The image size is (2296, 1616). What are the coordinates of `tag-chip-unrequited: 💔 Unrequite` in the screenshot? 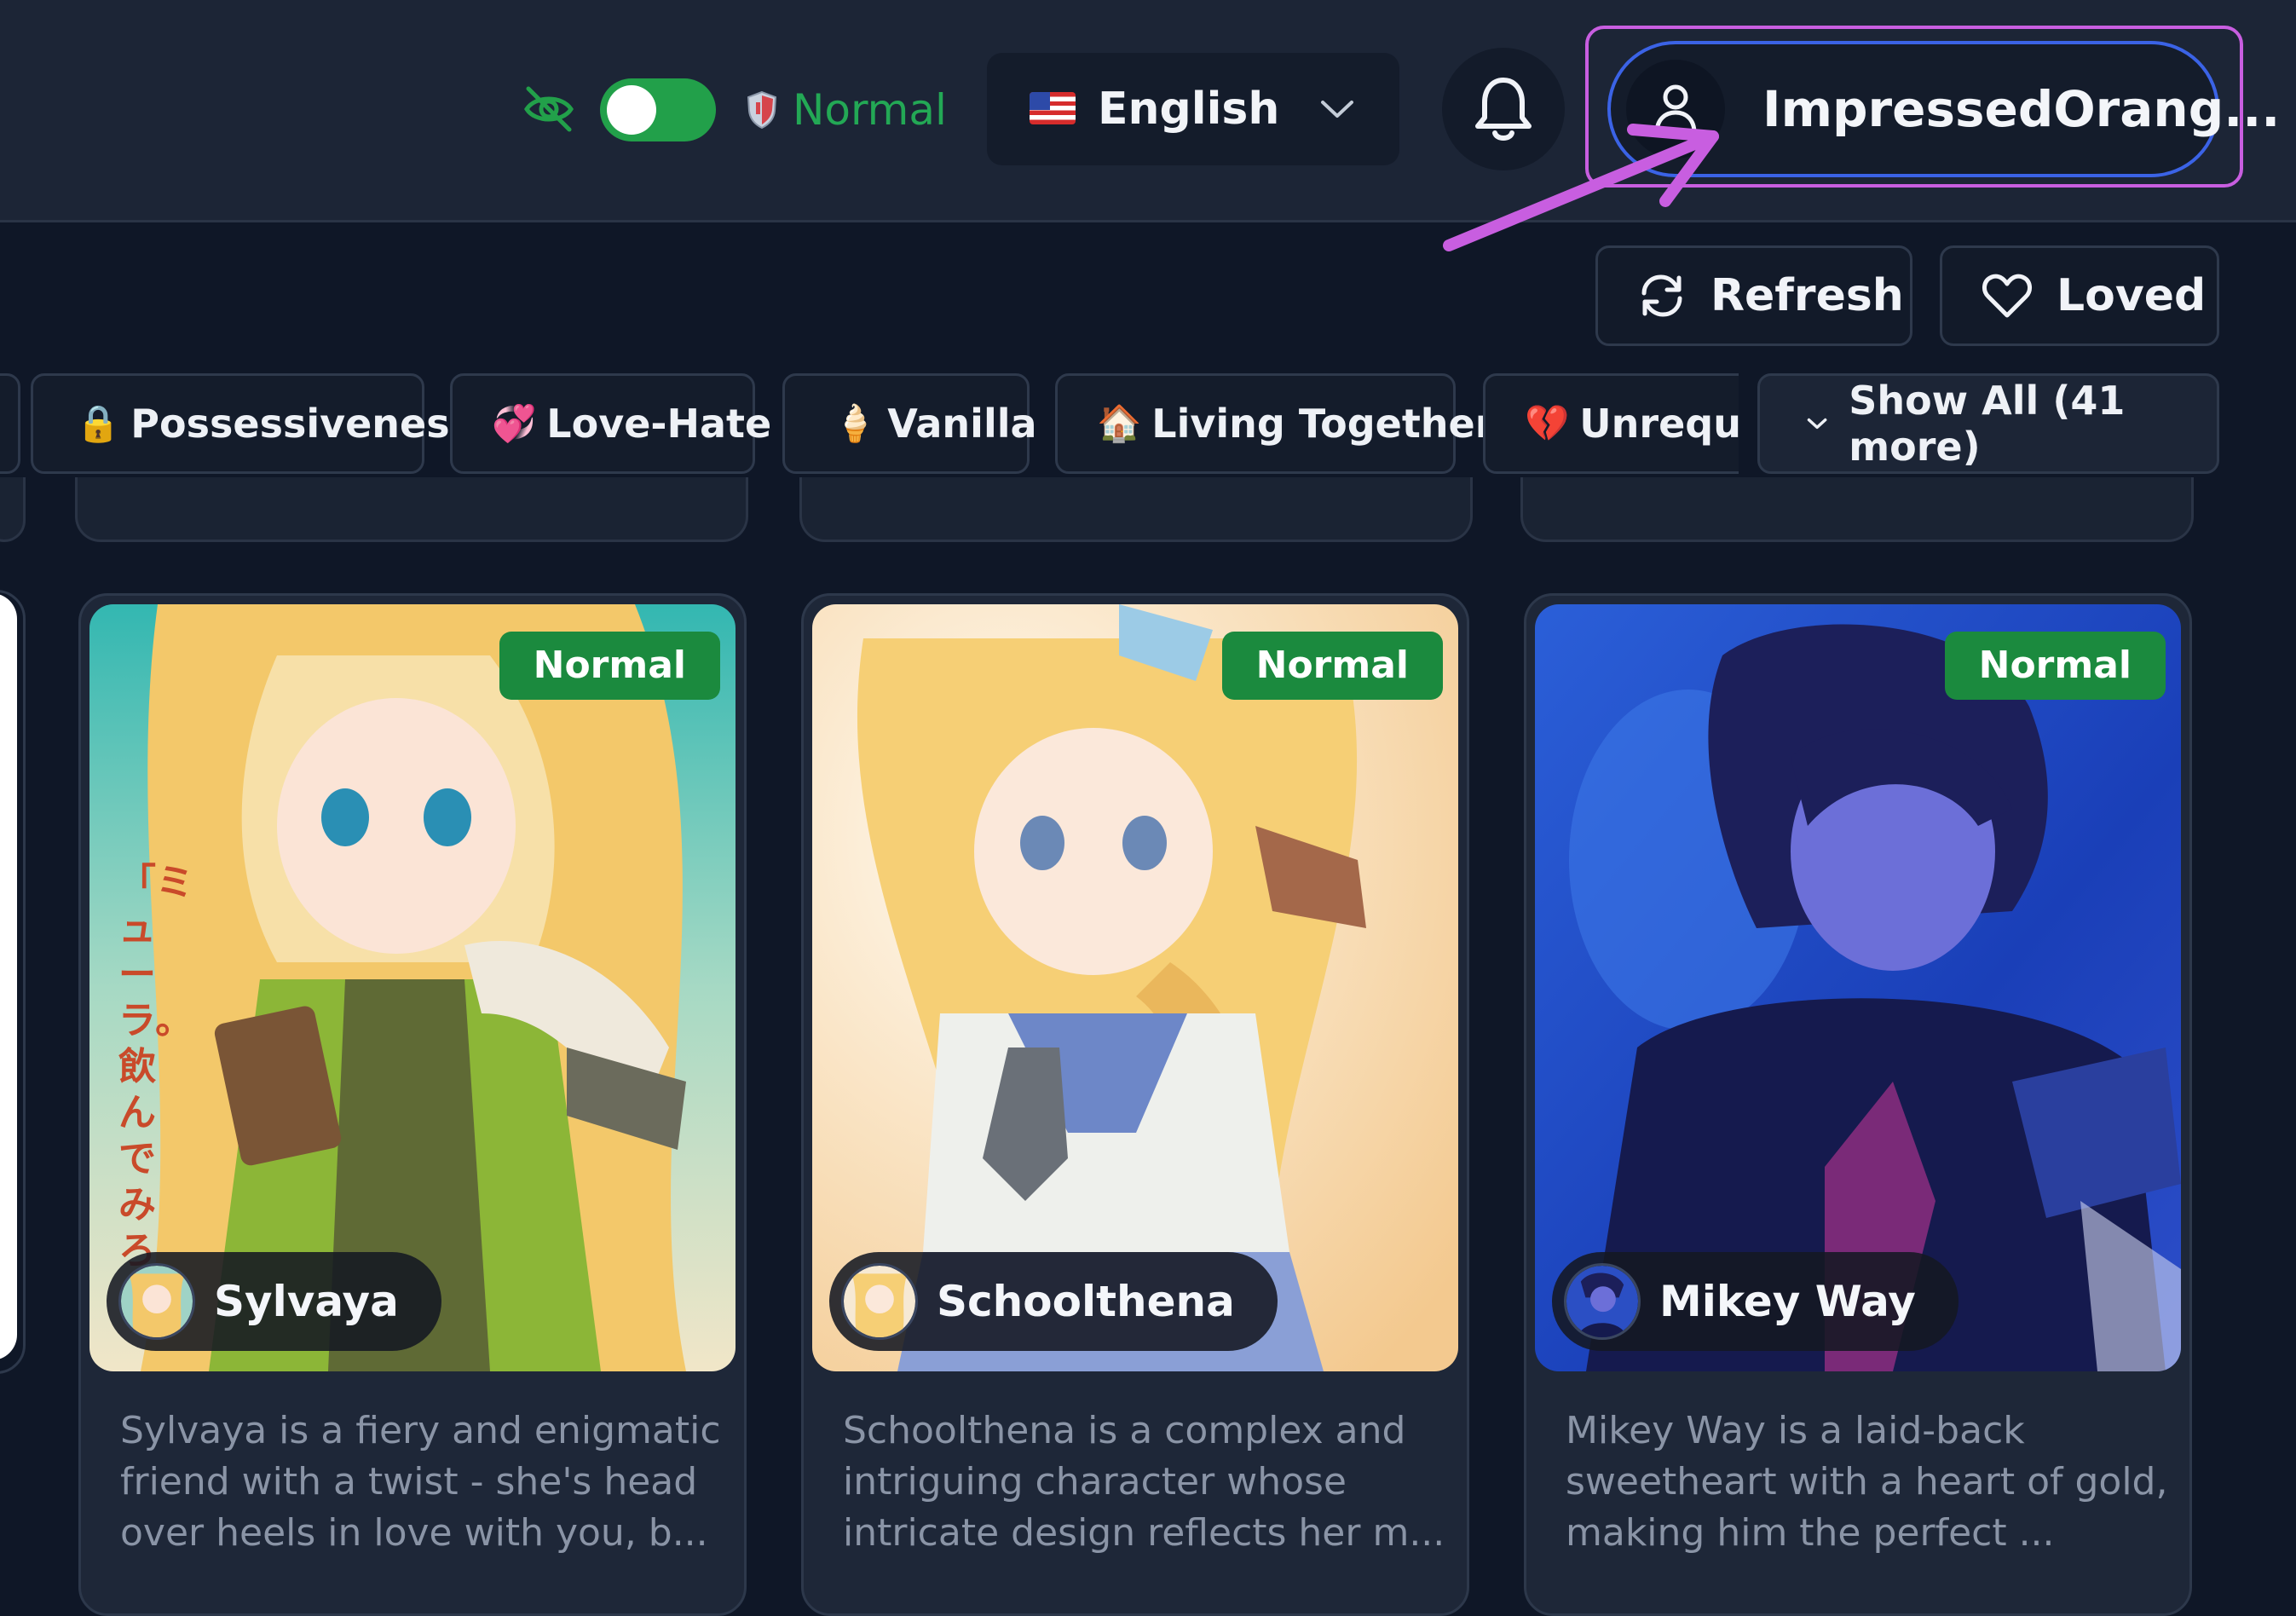 It's located at (1611, 423).